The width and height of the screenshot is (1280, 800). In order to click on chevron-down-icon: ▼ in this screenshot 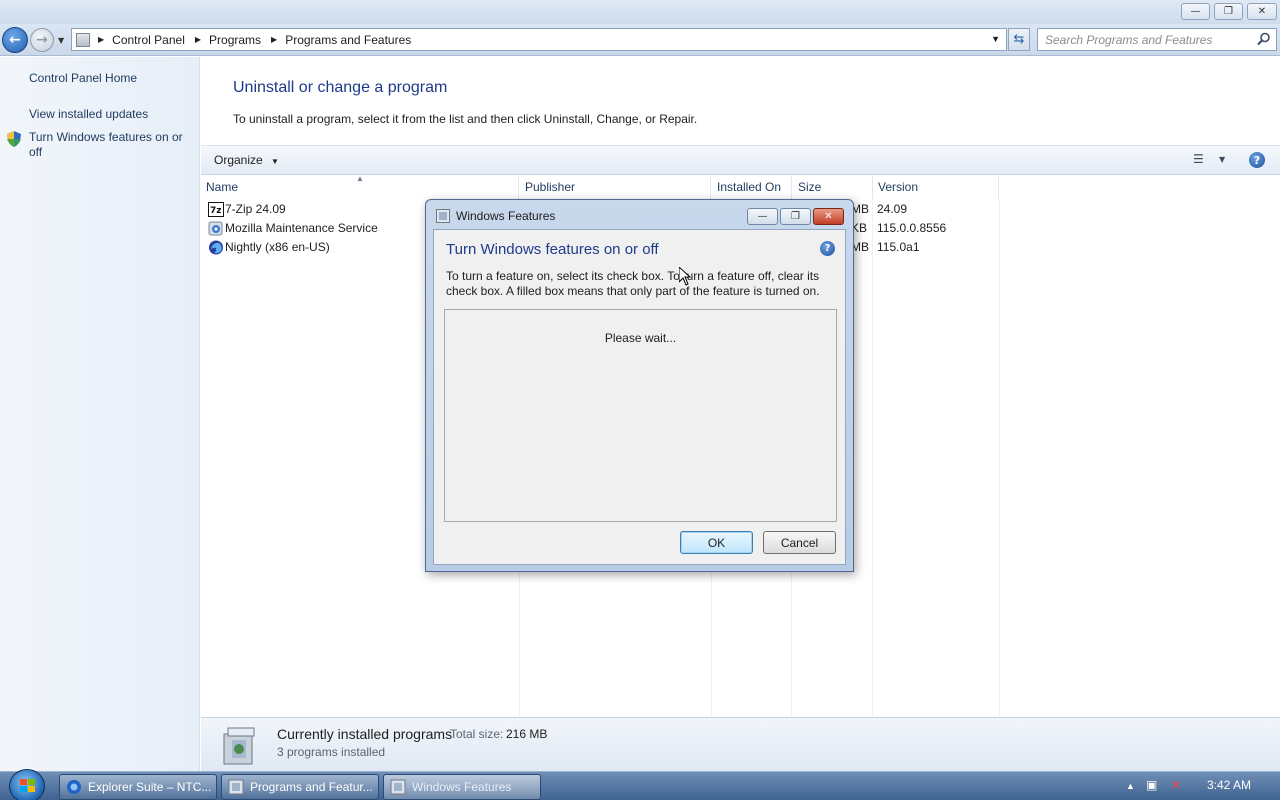, I will do `click(275, 161)`.